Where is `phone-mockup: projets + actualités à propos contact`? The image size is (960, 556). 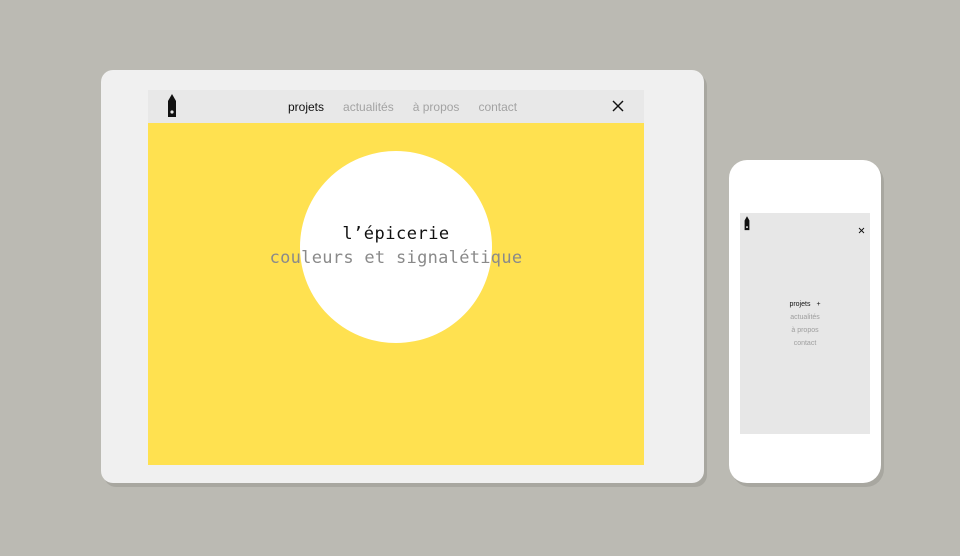
phone-mockup: projets + actualités à propos contact is located at coordinates (805, 321).